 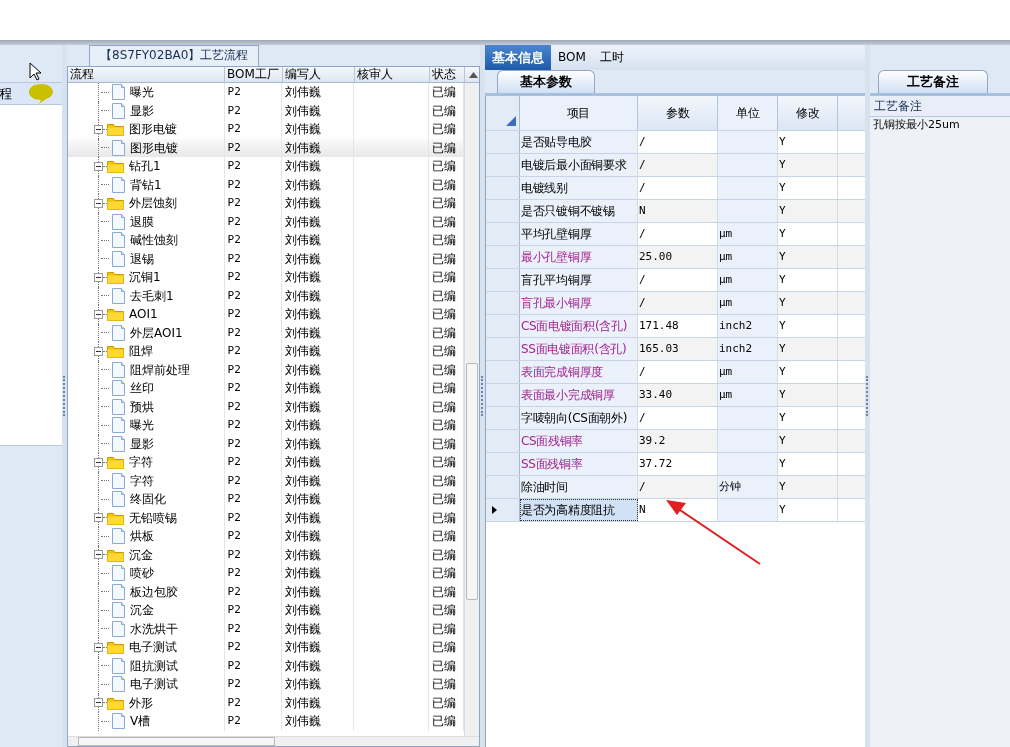 What do you see at coordinates (153, 518) in the screenshot?
I see `step-name: 无铅喷锡` at bounding box center [153, 518].